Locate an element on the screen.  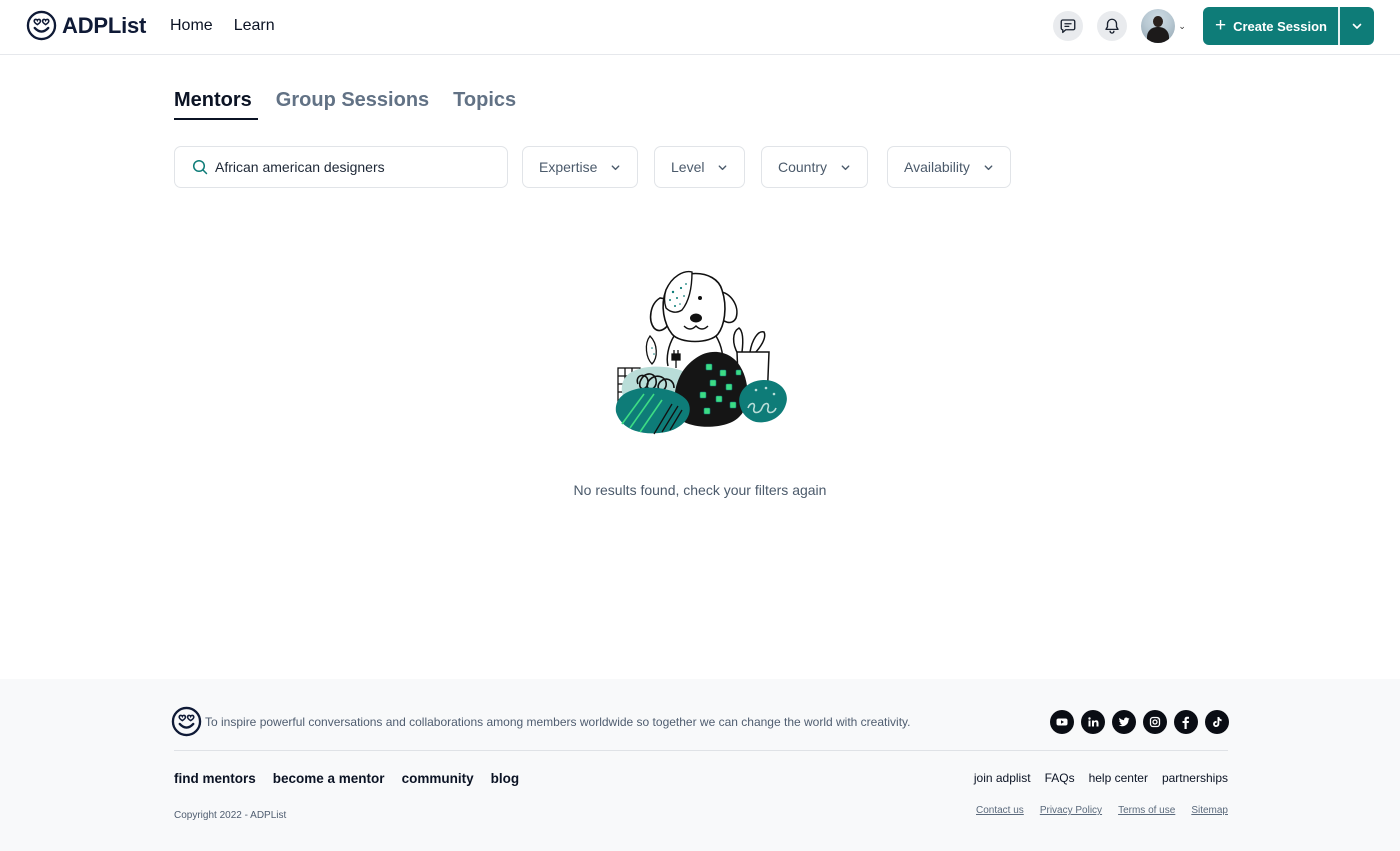
level-label: Level is located at coordinates (688, 167).